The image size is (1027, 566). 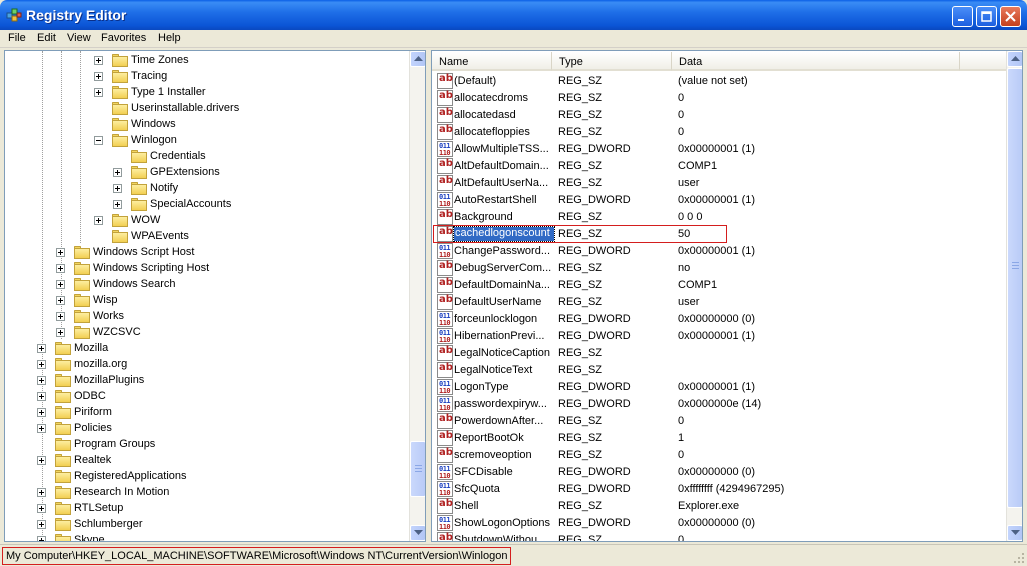 What do you see at coordinates (962, 16) in the screenshot?
I see `minimize-button` at bounding box center [962, 16].